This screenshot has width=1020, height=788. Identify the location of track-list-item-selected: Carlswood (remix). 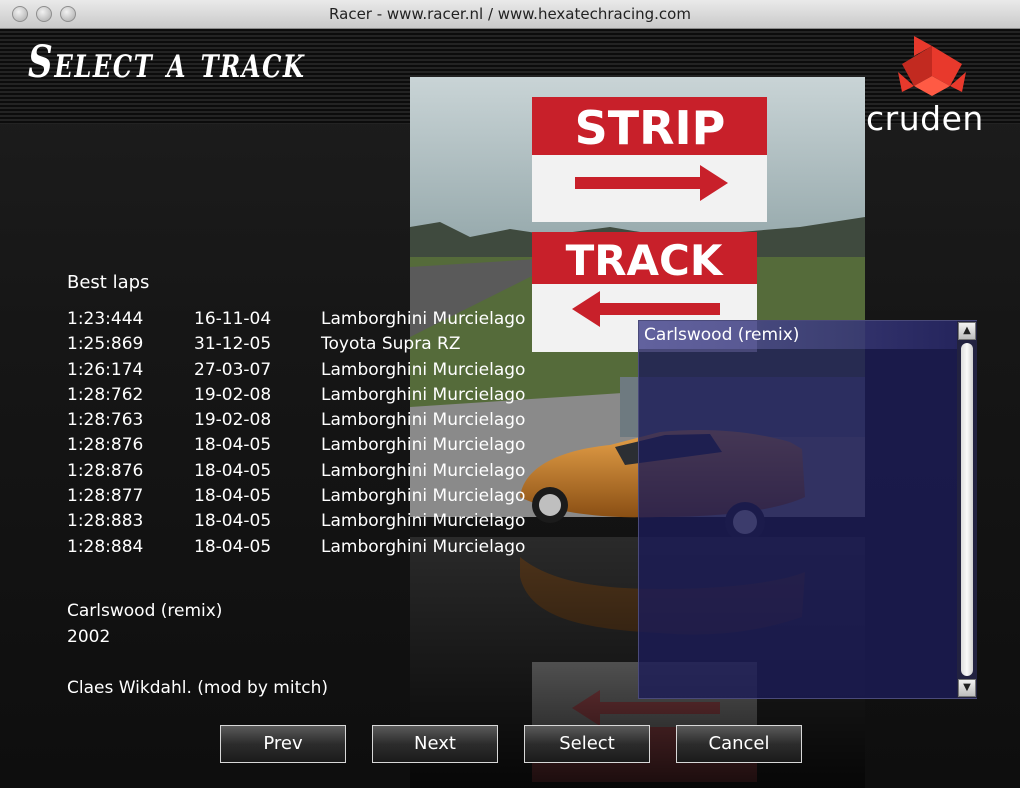
(798, 335).